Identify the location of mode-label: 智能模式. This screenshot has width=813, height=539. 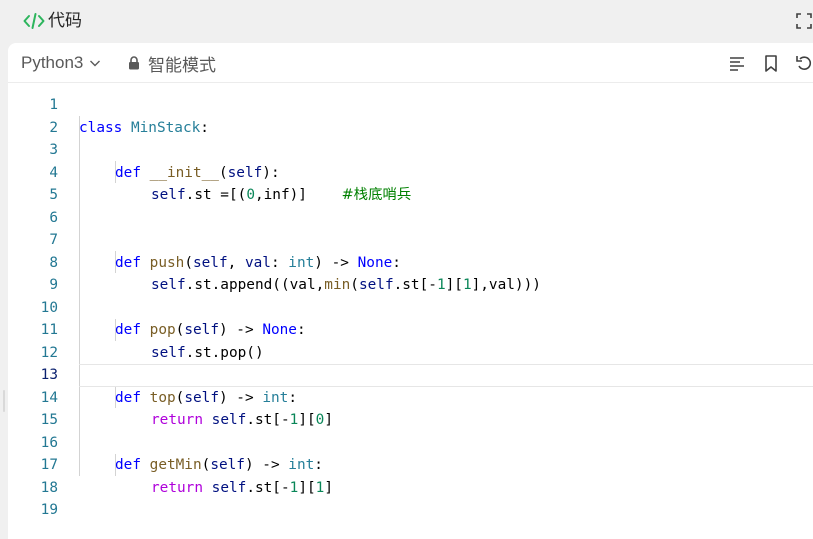
(182, 65).